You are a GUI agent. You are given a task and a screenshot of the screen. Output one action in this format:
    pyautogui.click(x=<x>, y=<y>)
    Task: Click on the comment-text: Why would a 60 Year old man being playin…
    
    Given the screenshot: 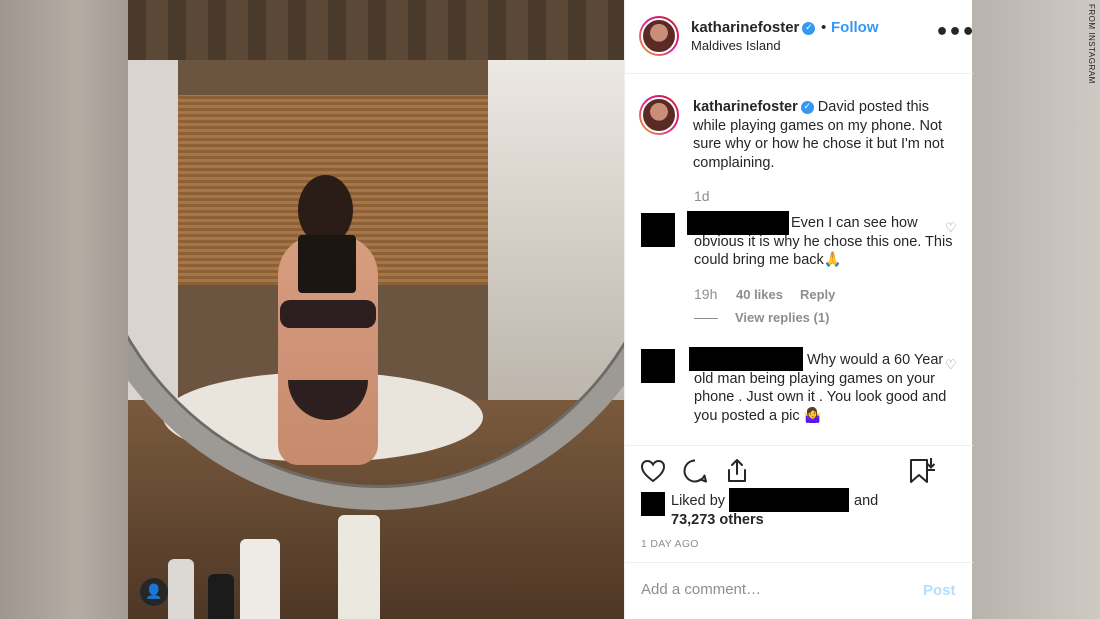 What is the action you would take?
    pyautogui.click(x=820, y=388)
    